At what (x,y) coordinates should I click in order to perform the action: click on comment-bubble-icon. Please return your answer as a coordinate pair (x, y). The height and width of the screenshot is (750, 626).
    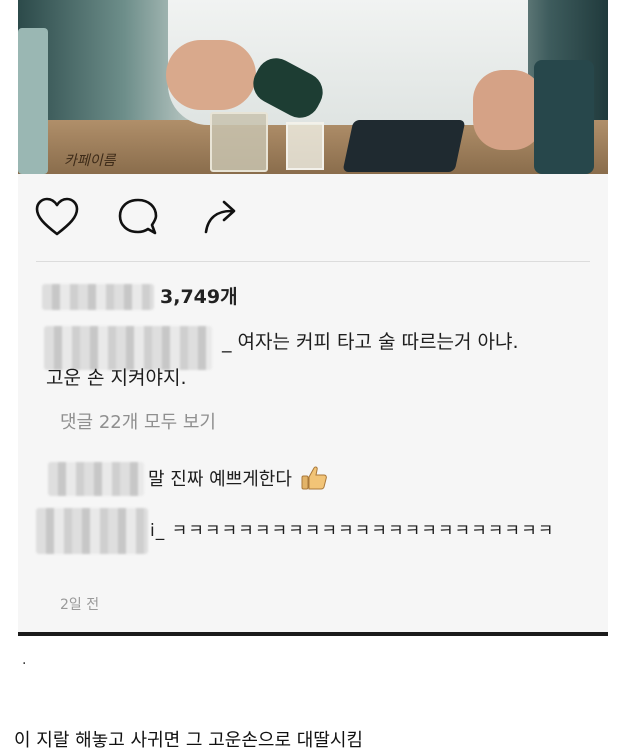
    Looking at the image, I should click on (138, 219).